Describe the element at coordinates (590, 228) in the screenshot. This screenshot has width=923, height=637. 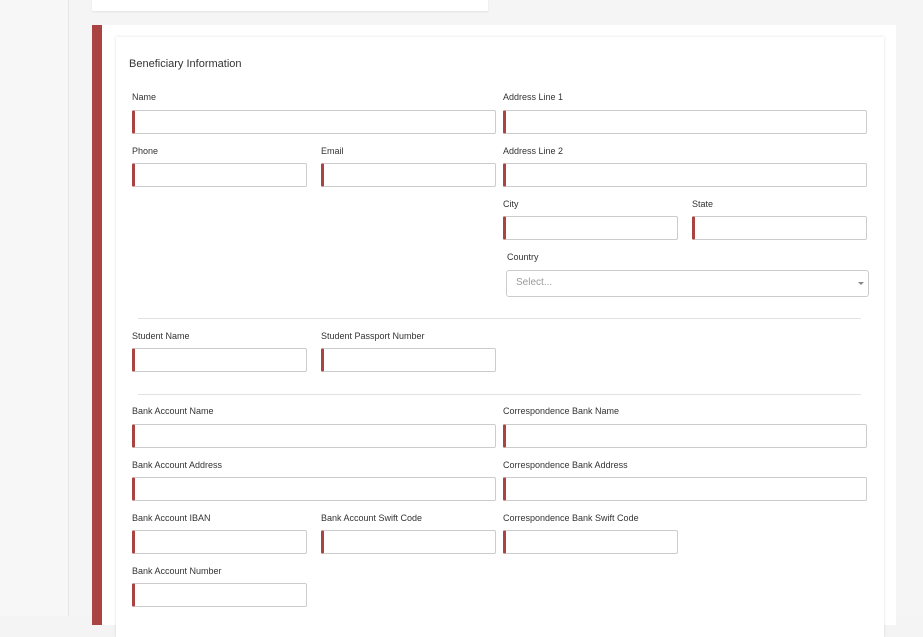
I see `city-input` at that location.